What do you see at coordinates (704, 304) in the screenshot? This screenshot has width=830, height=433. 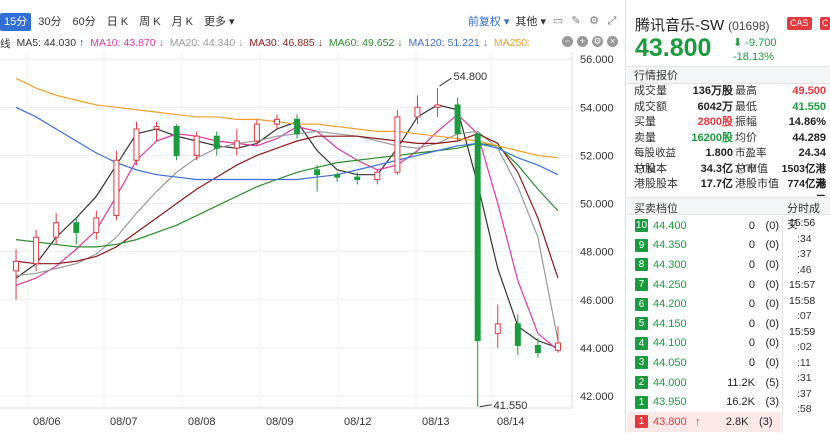 I see `book-row: 6 44.200 0 (0)` at bounding box center [704, 304].